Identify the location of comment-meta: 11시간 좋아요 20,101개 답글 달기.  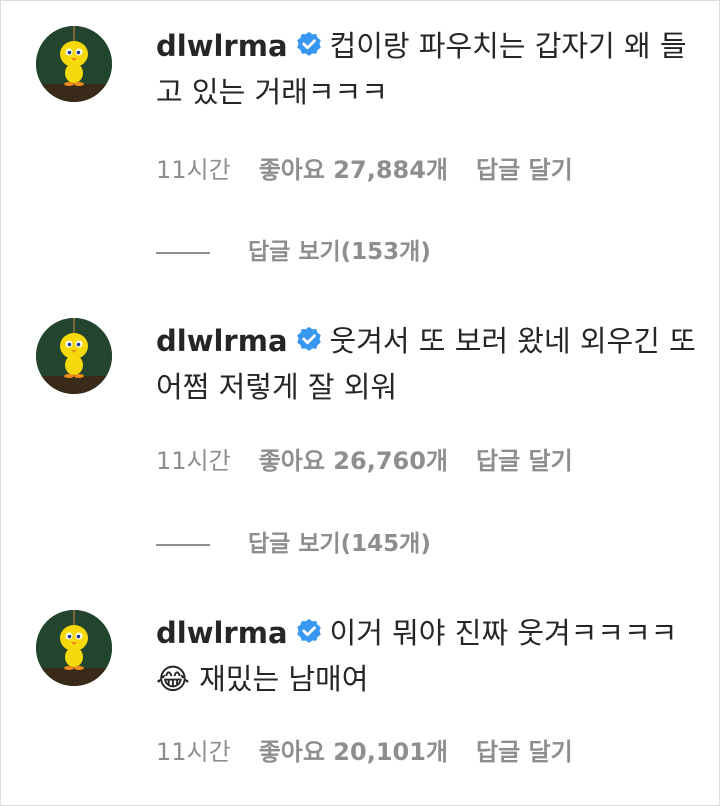
(378, 749).